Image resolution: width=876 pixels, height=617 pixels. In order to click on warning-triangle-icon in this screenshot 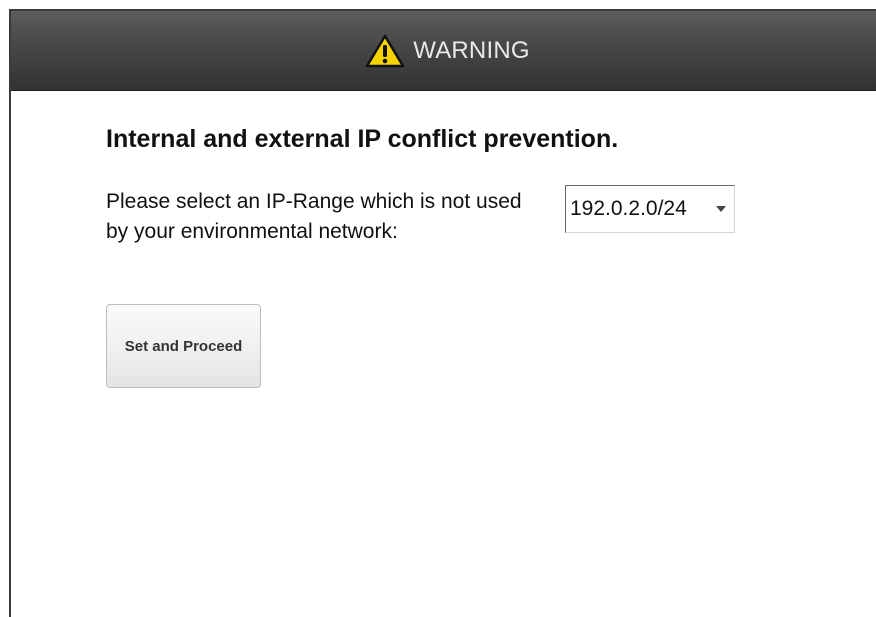, I will do `click(385, 51)`.